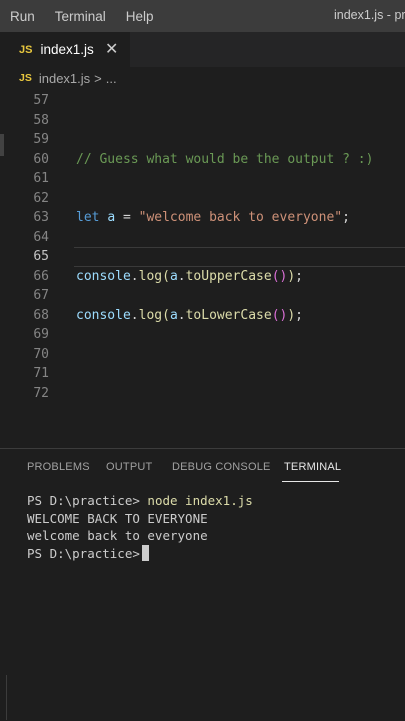 This screenshot has height=721, width=405. What do you see at coordinates (202, 121) in the screenshot?
I see `code-line: 58` at bounding box center [202, 121].